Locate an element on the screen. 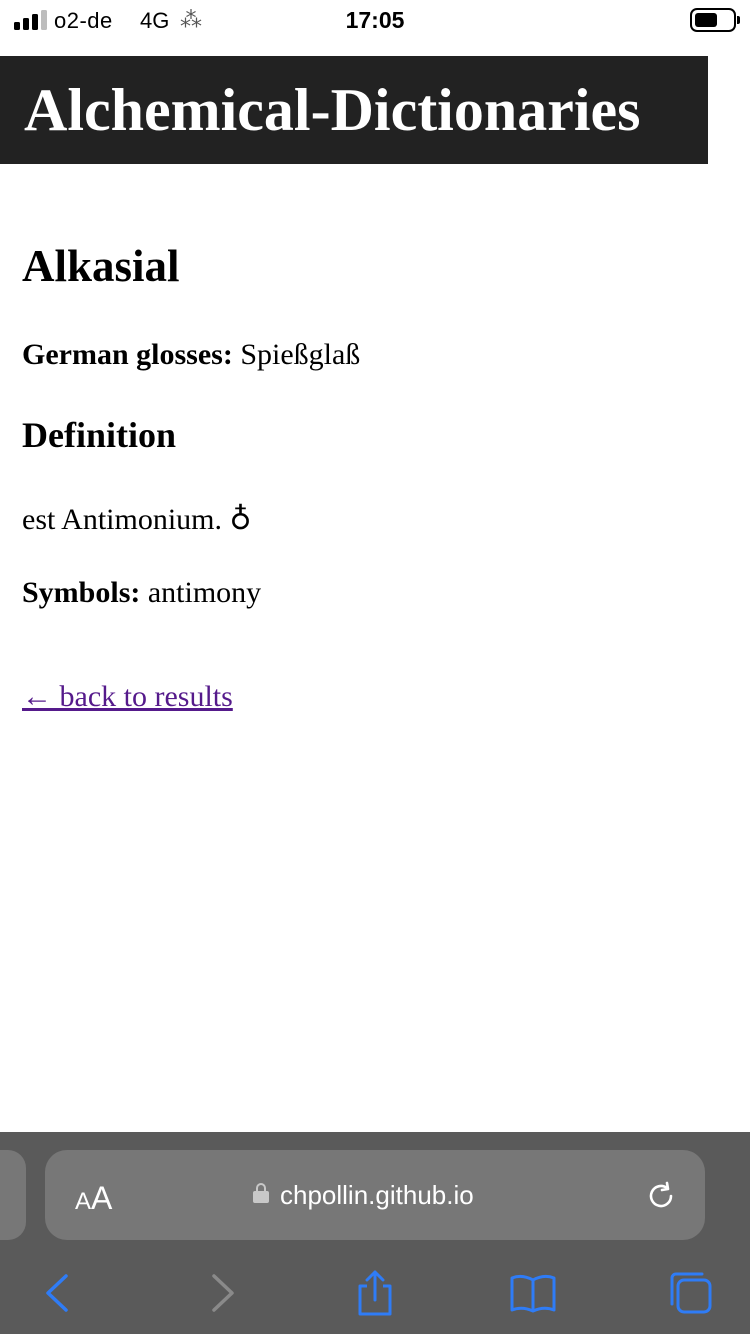 The width and height of the screenshot is (750, 1334). battery-icon is located at coordinates (715, 20).